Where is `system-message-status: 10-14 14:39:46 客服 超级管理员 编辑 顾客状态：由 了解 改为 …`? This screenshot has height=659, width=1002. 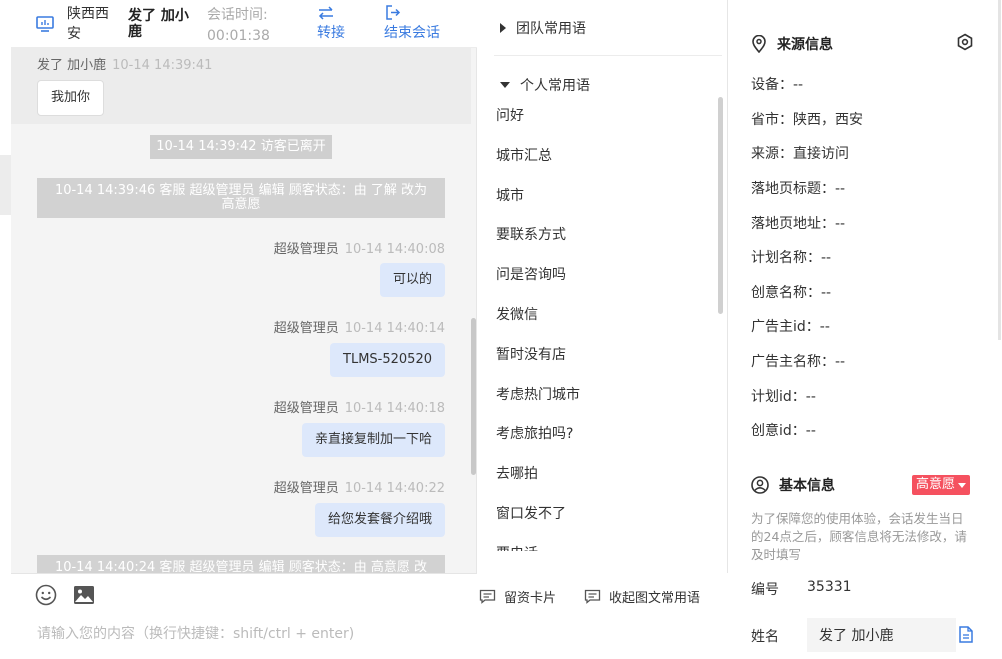
system-message-status: 10-14 14:39:46 客服 超级管理员 编辑 顾客状态：由 了解 改为 … is located at coordinates (241, 198).